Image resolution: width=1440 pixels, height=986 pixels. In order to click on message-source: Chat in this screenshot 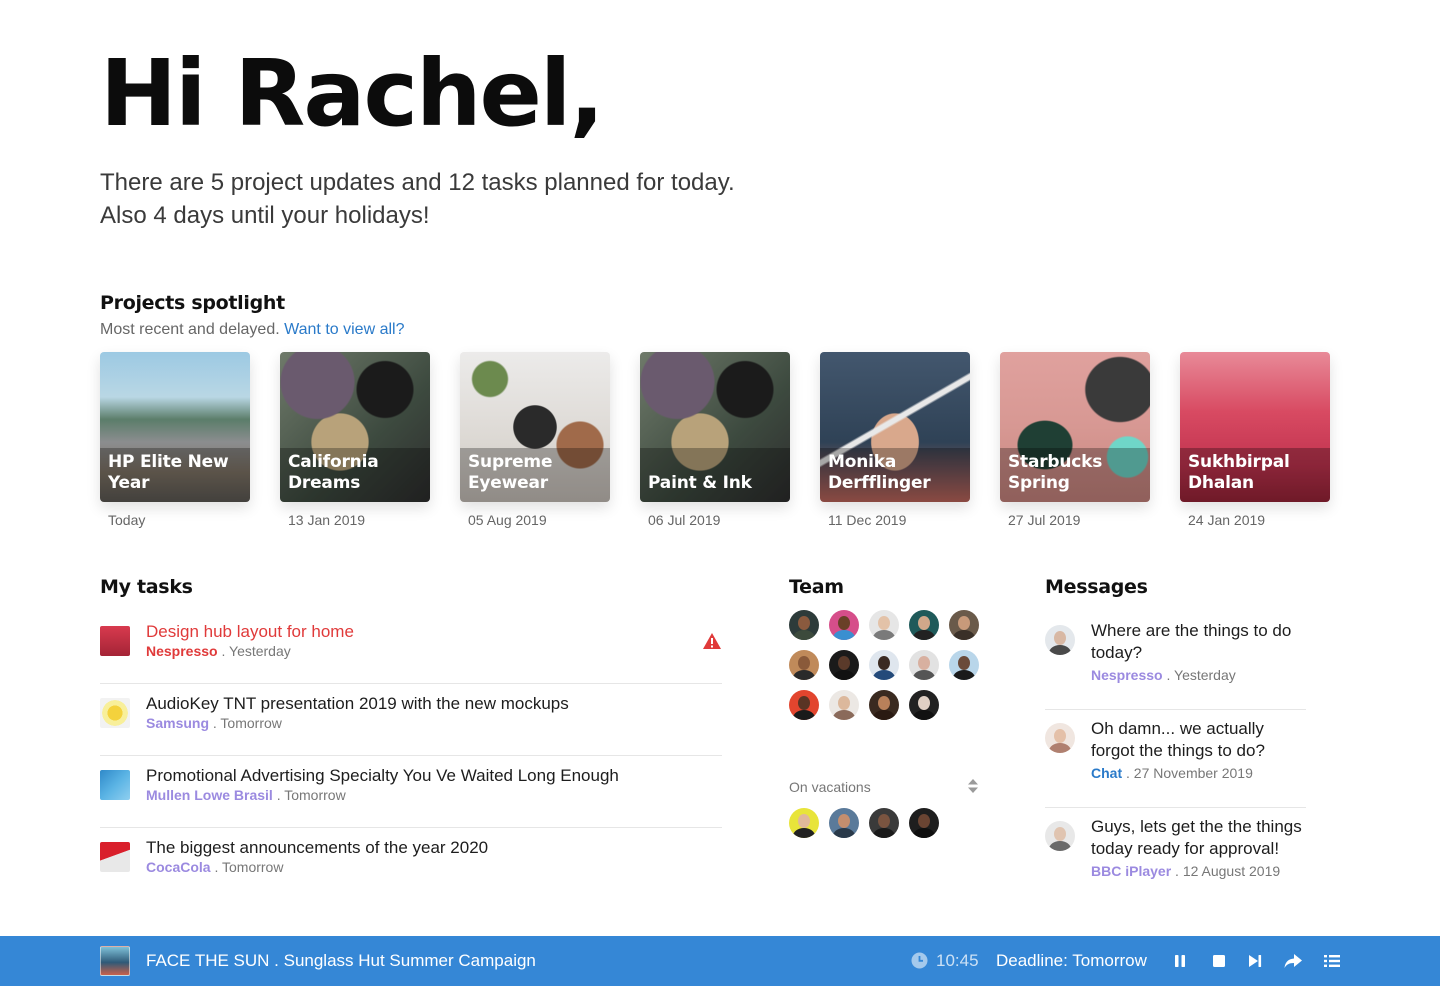, I will do `click(1106, 773)`.